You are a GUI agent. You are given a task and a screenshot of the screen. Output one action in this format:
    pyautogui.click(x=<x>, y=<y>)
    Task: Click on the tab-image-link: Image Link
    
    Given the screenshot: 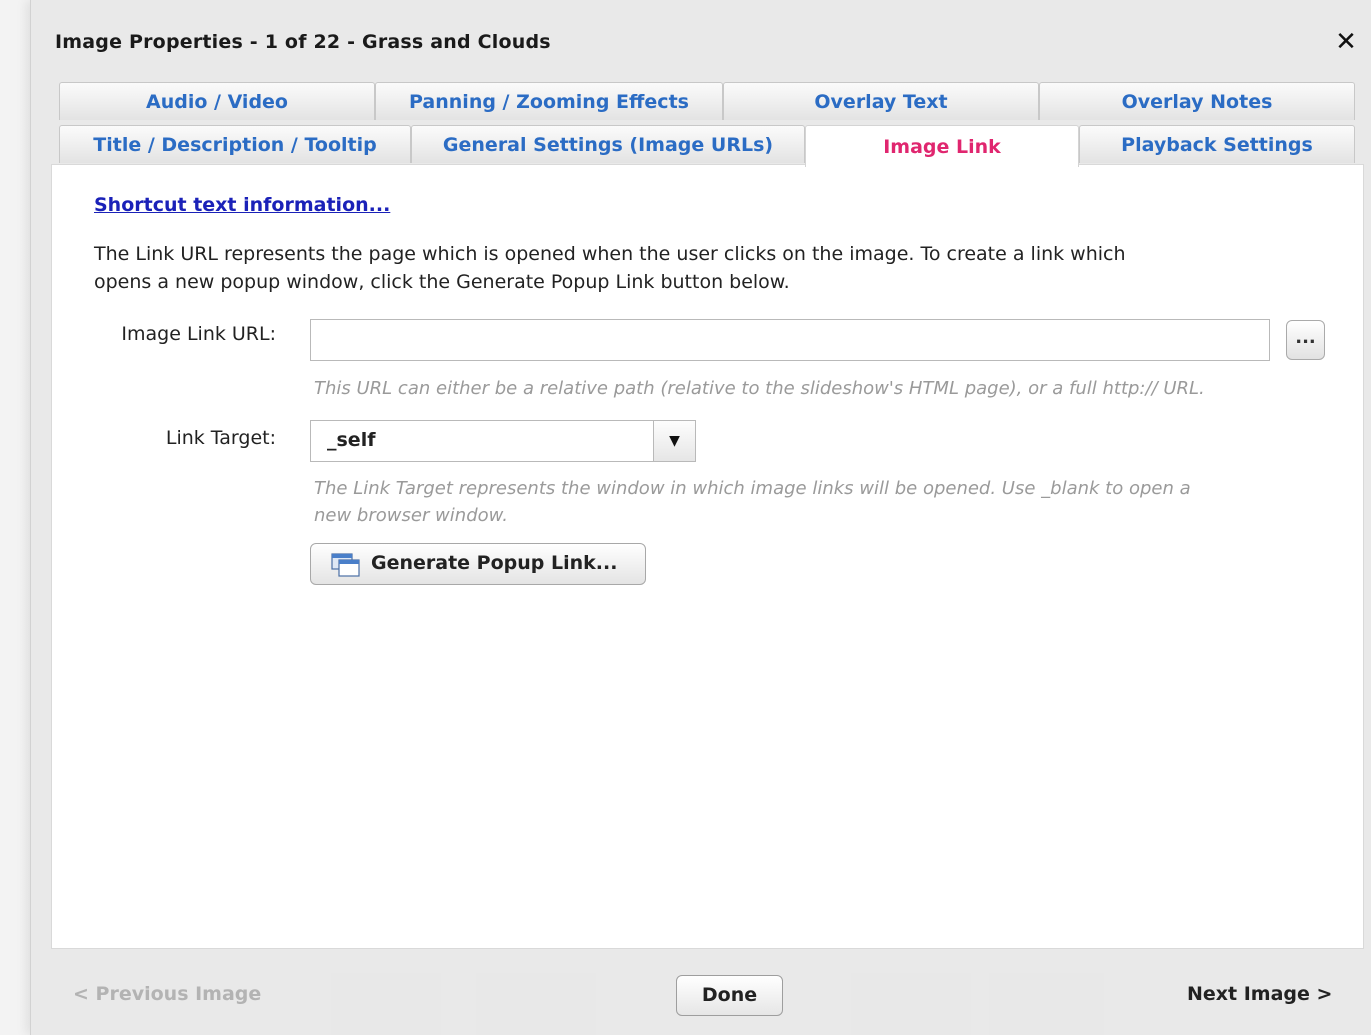 What is the action you would take?
    pyautogui.click(x=942, y=146)
    